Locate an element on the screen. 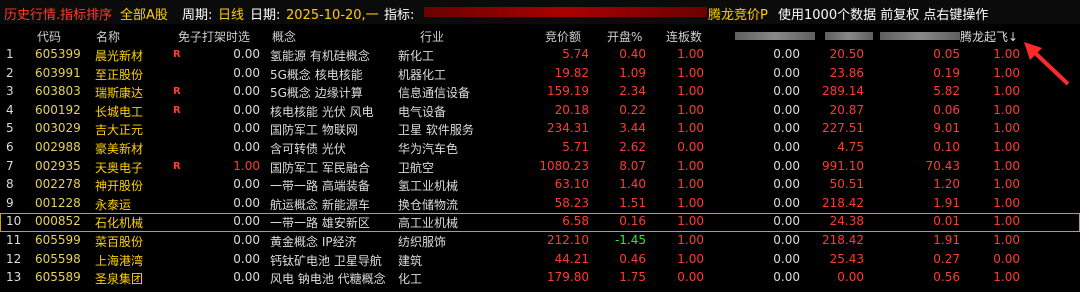 The height and width of the screenshot is (292, 1080). stock-name: 至正股份 is located at coordinates (119, 74).